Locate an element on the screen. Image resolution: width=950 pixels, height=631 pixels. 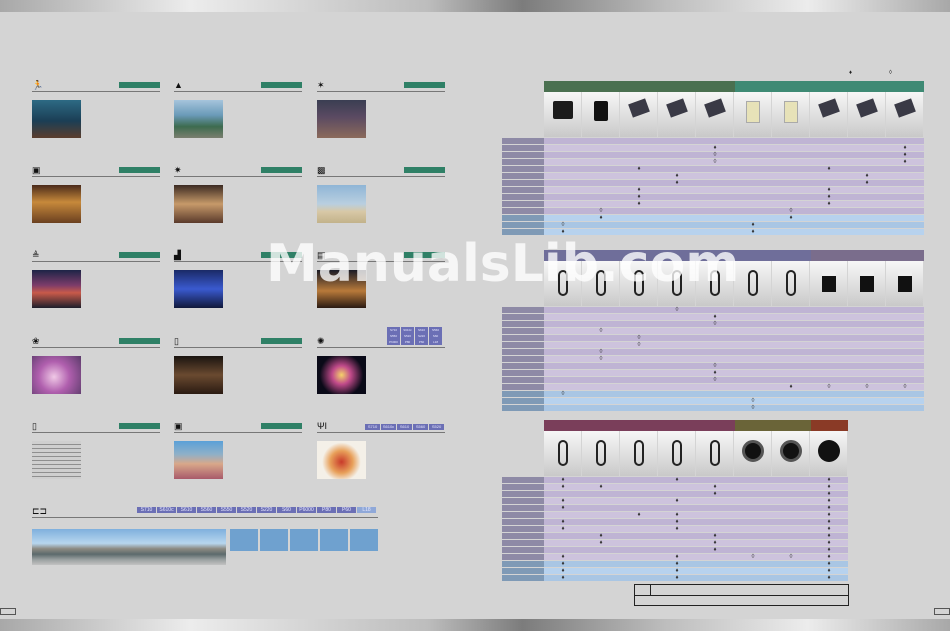
box-icon is located at coordinates (790, 112).